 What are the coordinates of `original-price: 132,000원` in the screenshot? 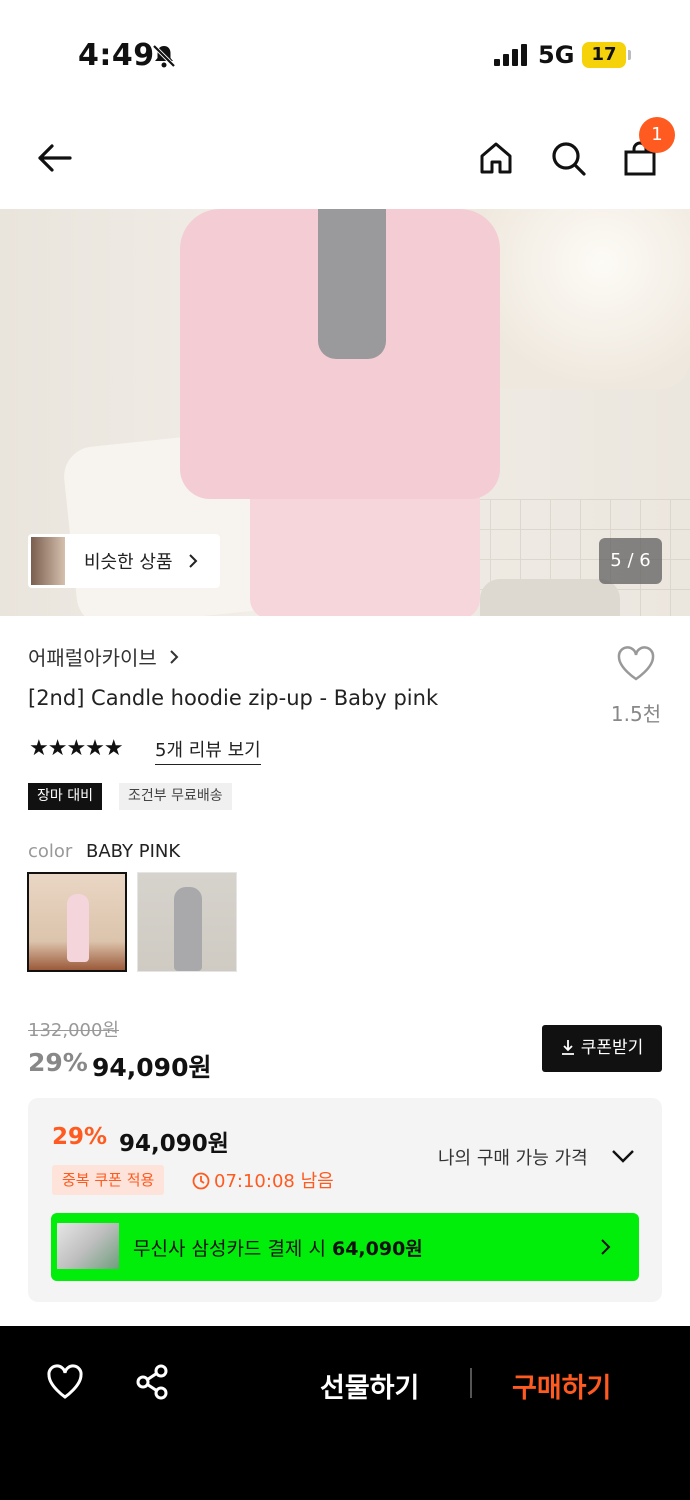 It's located at (73, 1030).